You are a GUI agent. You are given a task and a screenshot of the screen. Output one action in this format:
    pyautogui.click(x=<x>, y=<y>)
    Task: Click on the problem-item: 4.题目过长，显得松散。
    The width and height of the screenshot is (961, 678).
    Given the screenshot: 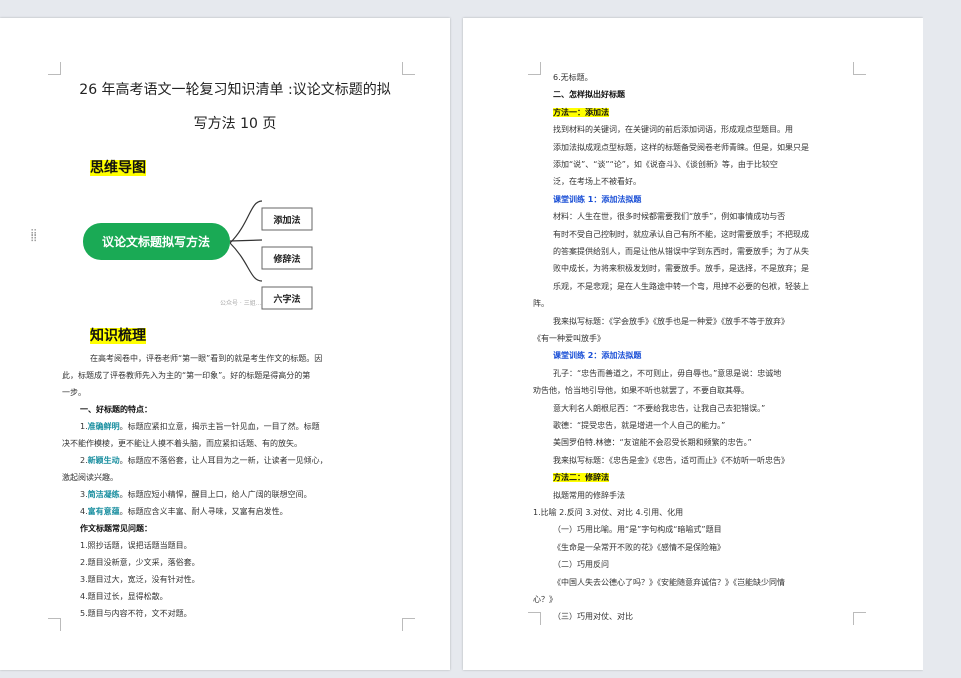 What is the action you would take?
    pyautogui.click(x=124, y=596)
    